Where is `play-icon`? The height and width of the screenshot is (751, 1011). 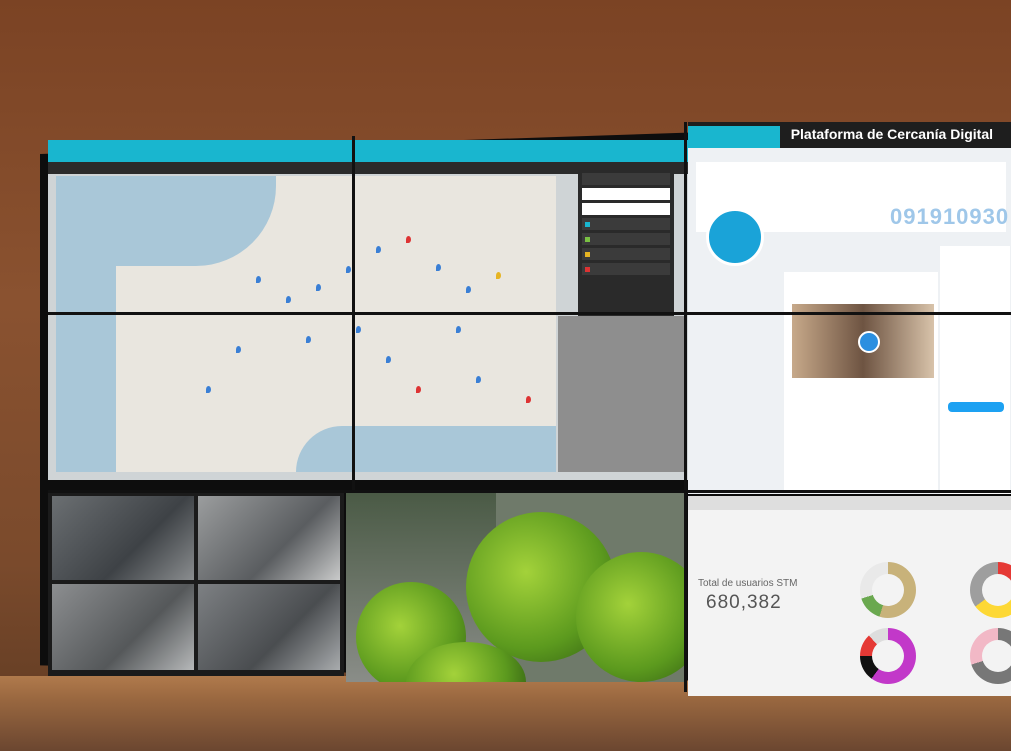
play-icon is located at coordinates (869, 342).